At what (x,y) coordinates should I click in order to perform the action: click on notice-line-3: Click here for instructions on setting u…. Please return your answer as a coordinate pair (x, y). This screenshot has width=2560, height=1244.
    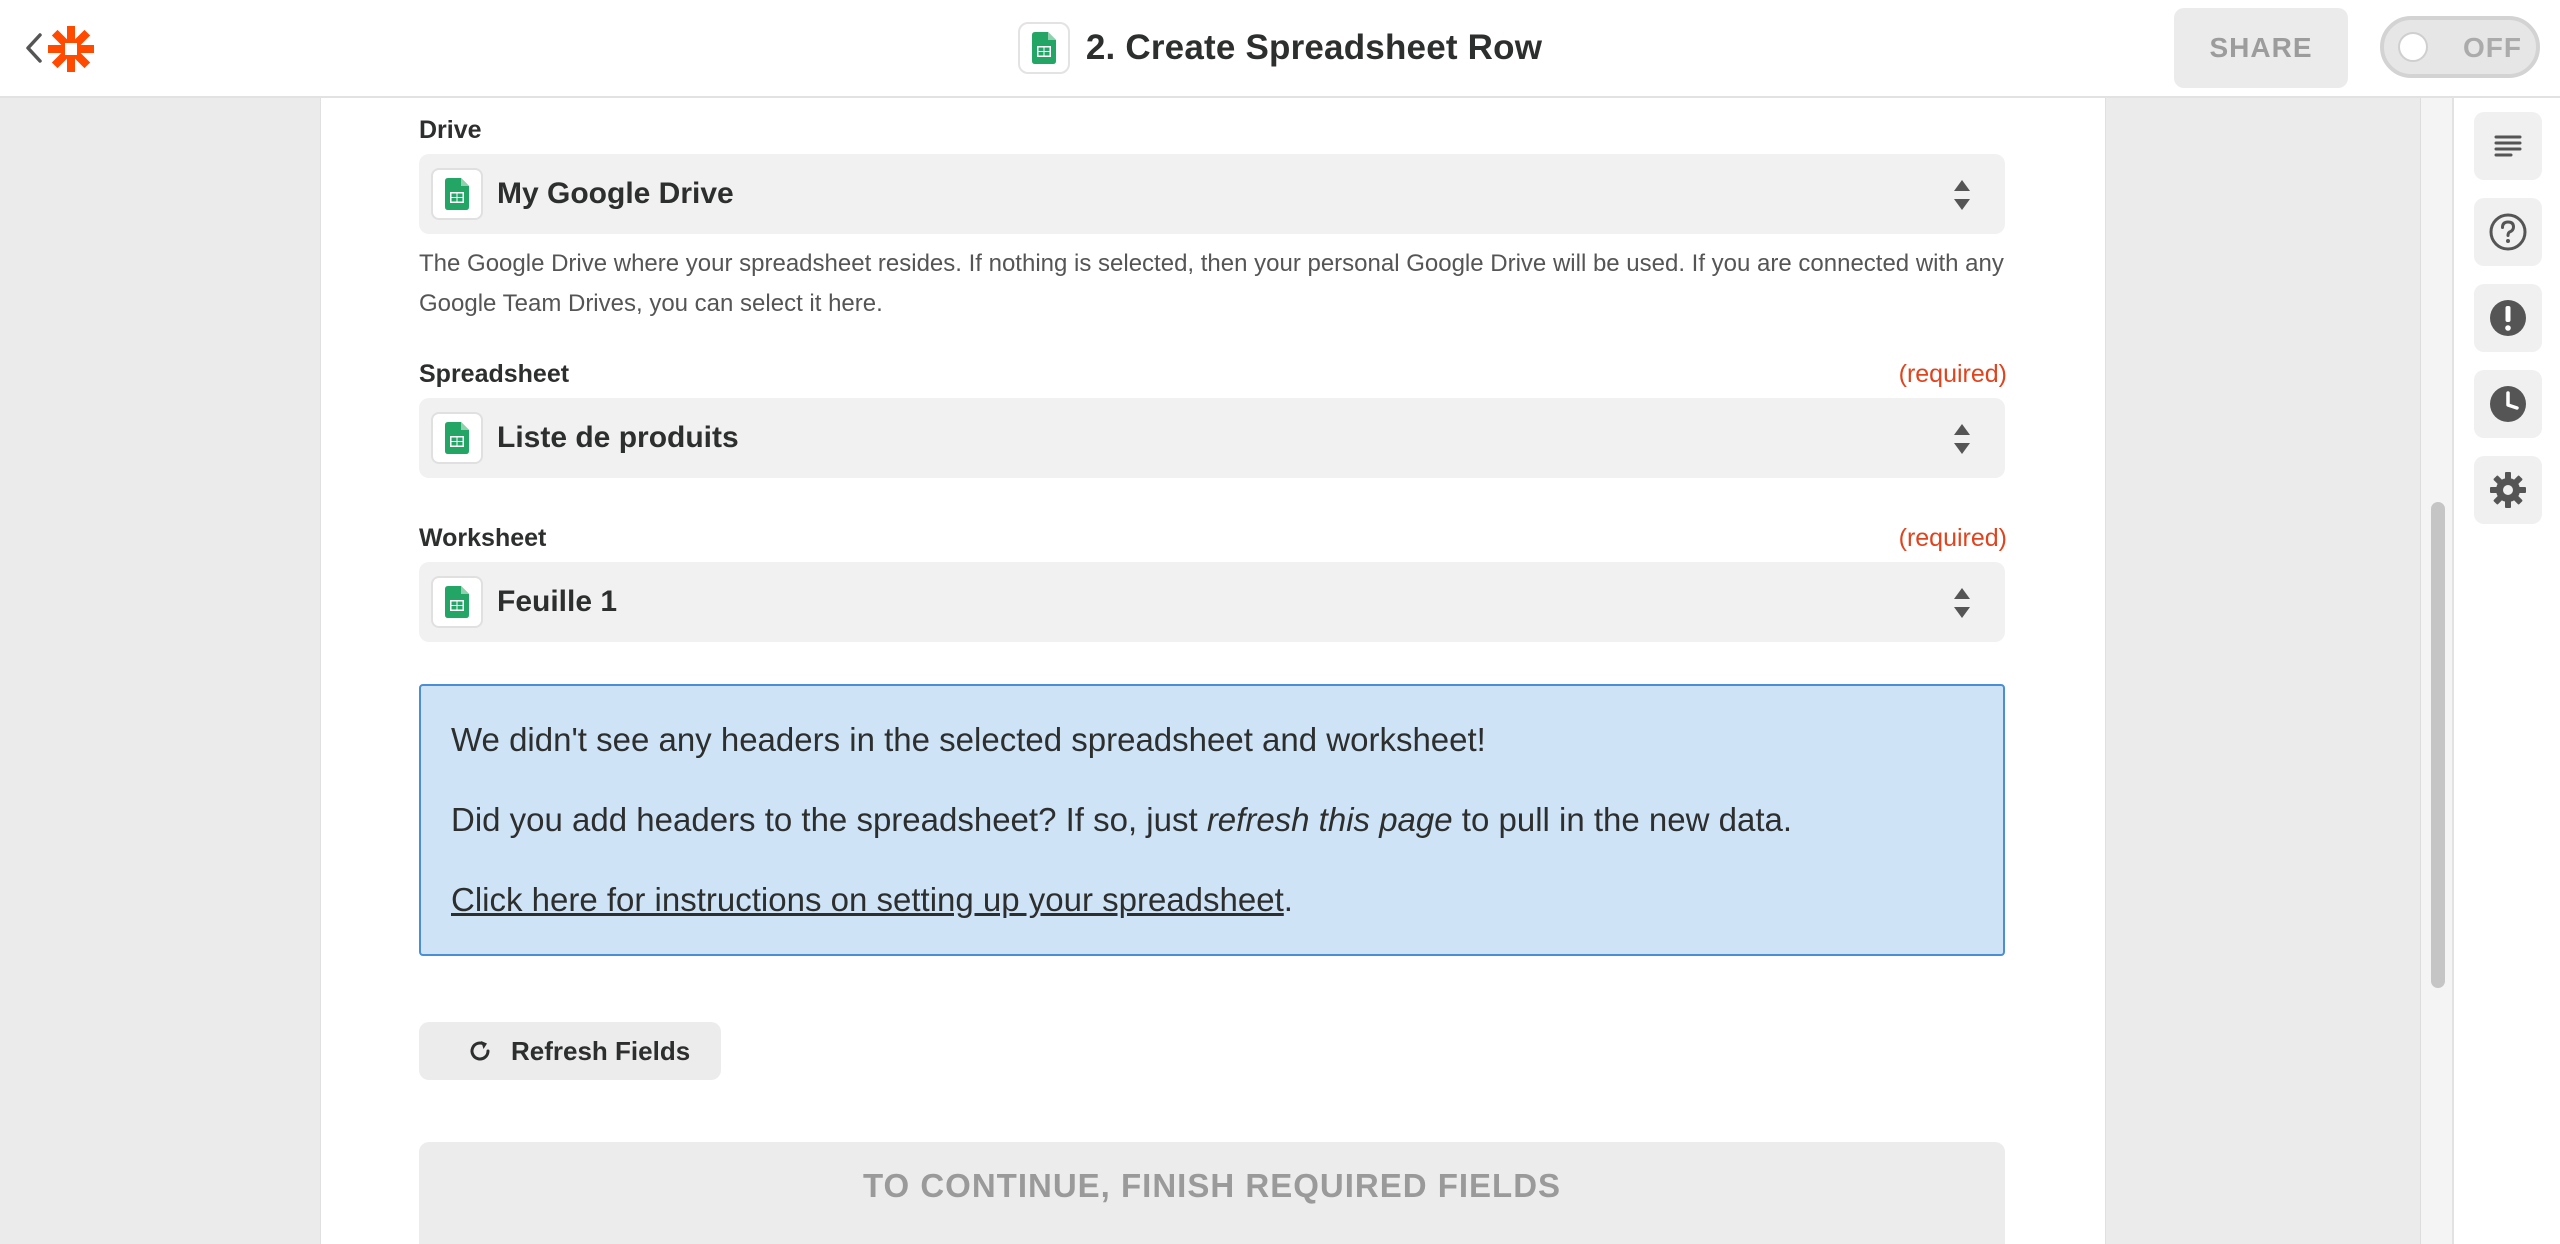
    Looking at the image, I should click on (1212, 900).